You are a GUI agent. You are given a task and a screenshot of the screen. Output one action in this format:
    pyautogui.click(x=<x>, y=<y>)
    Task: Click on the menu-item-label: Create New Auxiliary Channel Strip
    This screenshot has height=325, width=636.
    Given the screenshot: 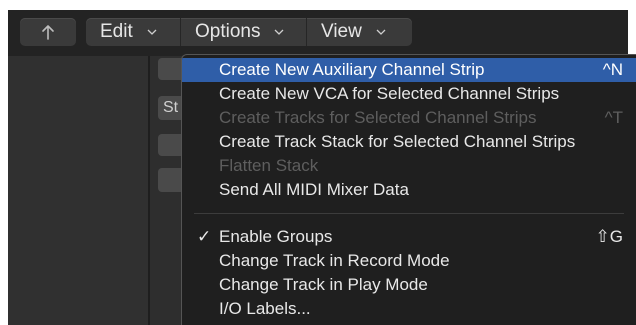 What is the action you would take?
    pyautogui.click(x=352, y=69)
    